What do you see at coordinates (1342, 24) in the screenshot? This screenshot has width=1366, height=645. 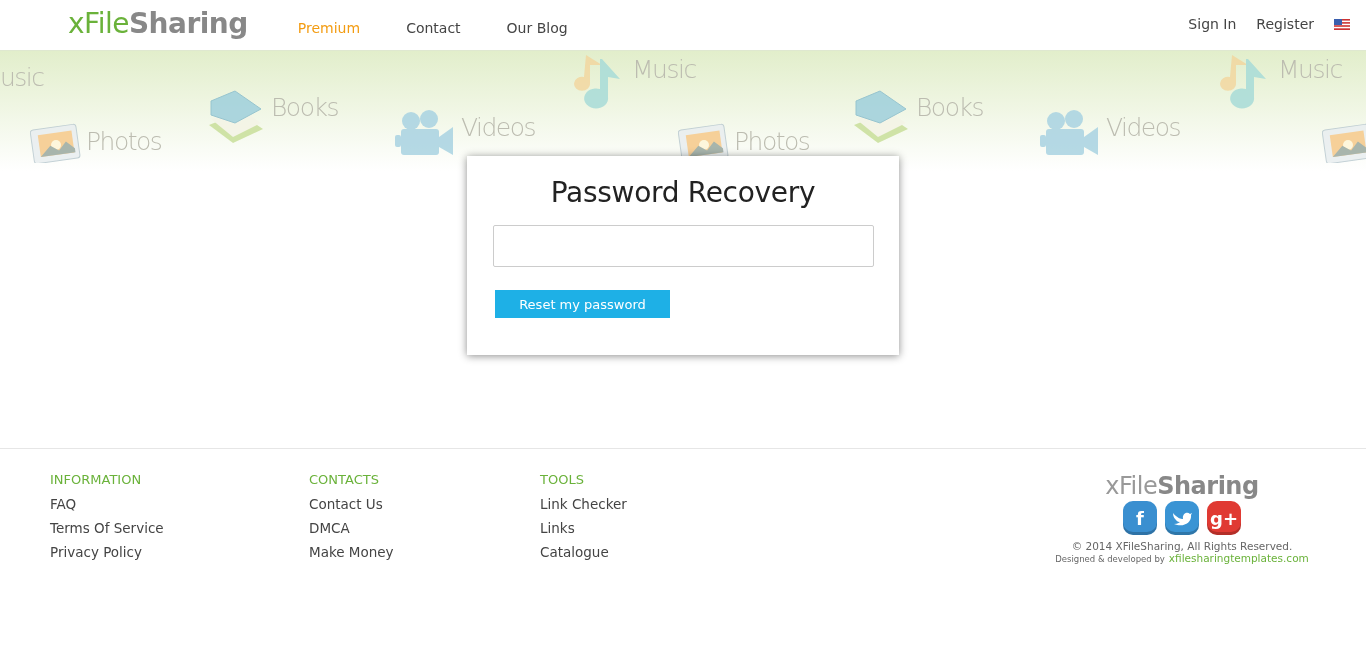 I see `flag-icon` at bounding box center [1342, 24].